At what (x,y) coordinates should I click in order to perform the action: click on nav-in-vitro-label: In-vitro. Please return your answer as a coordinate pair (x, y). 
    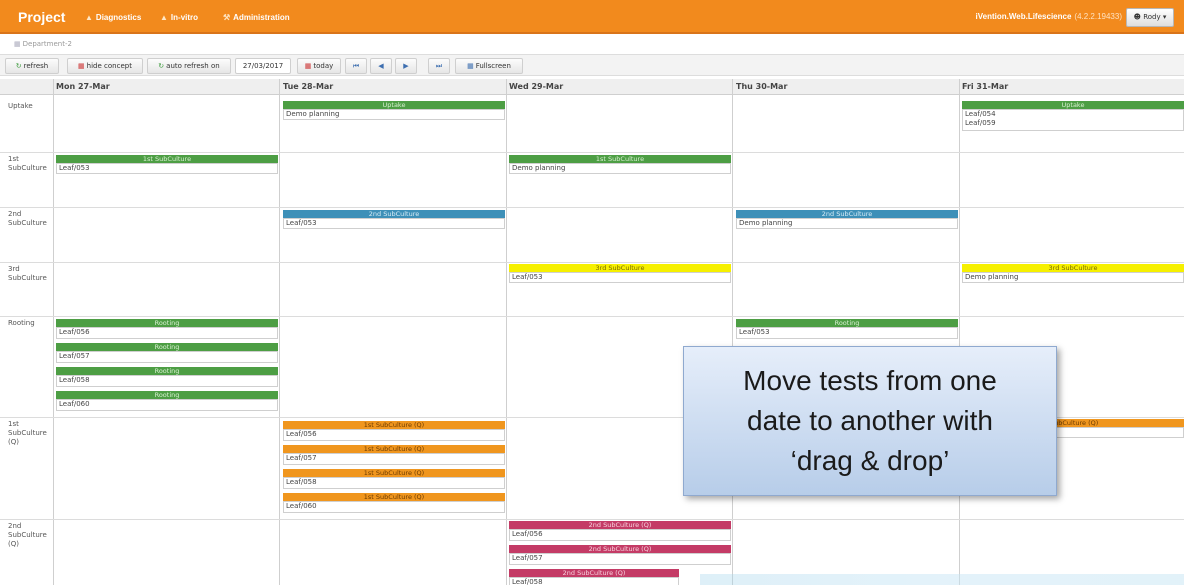
    Looking at the image, I should click on (184, 17).